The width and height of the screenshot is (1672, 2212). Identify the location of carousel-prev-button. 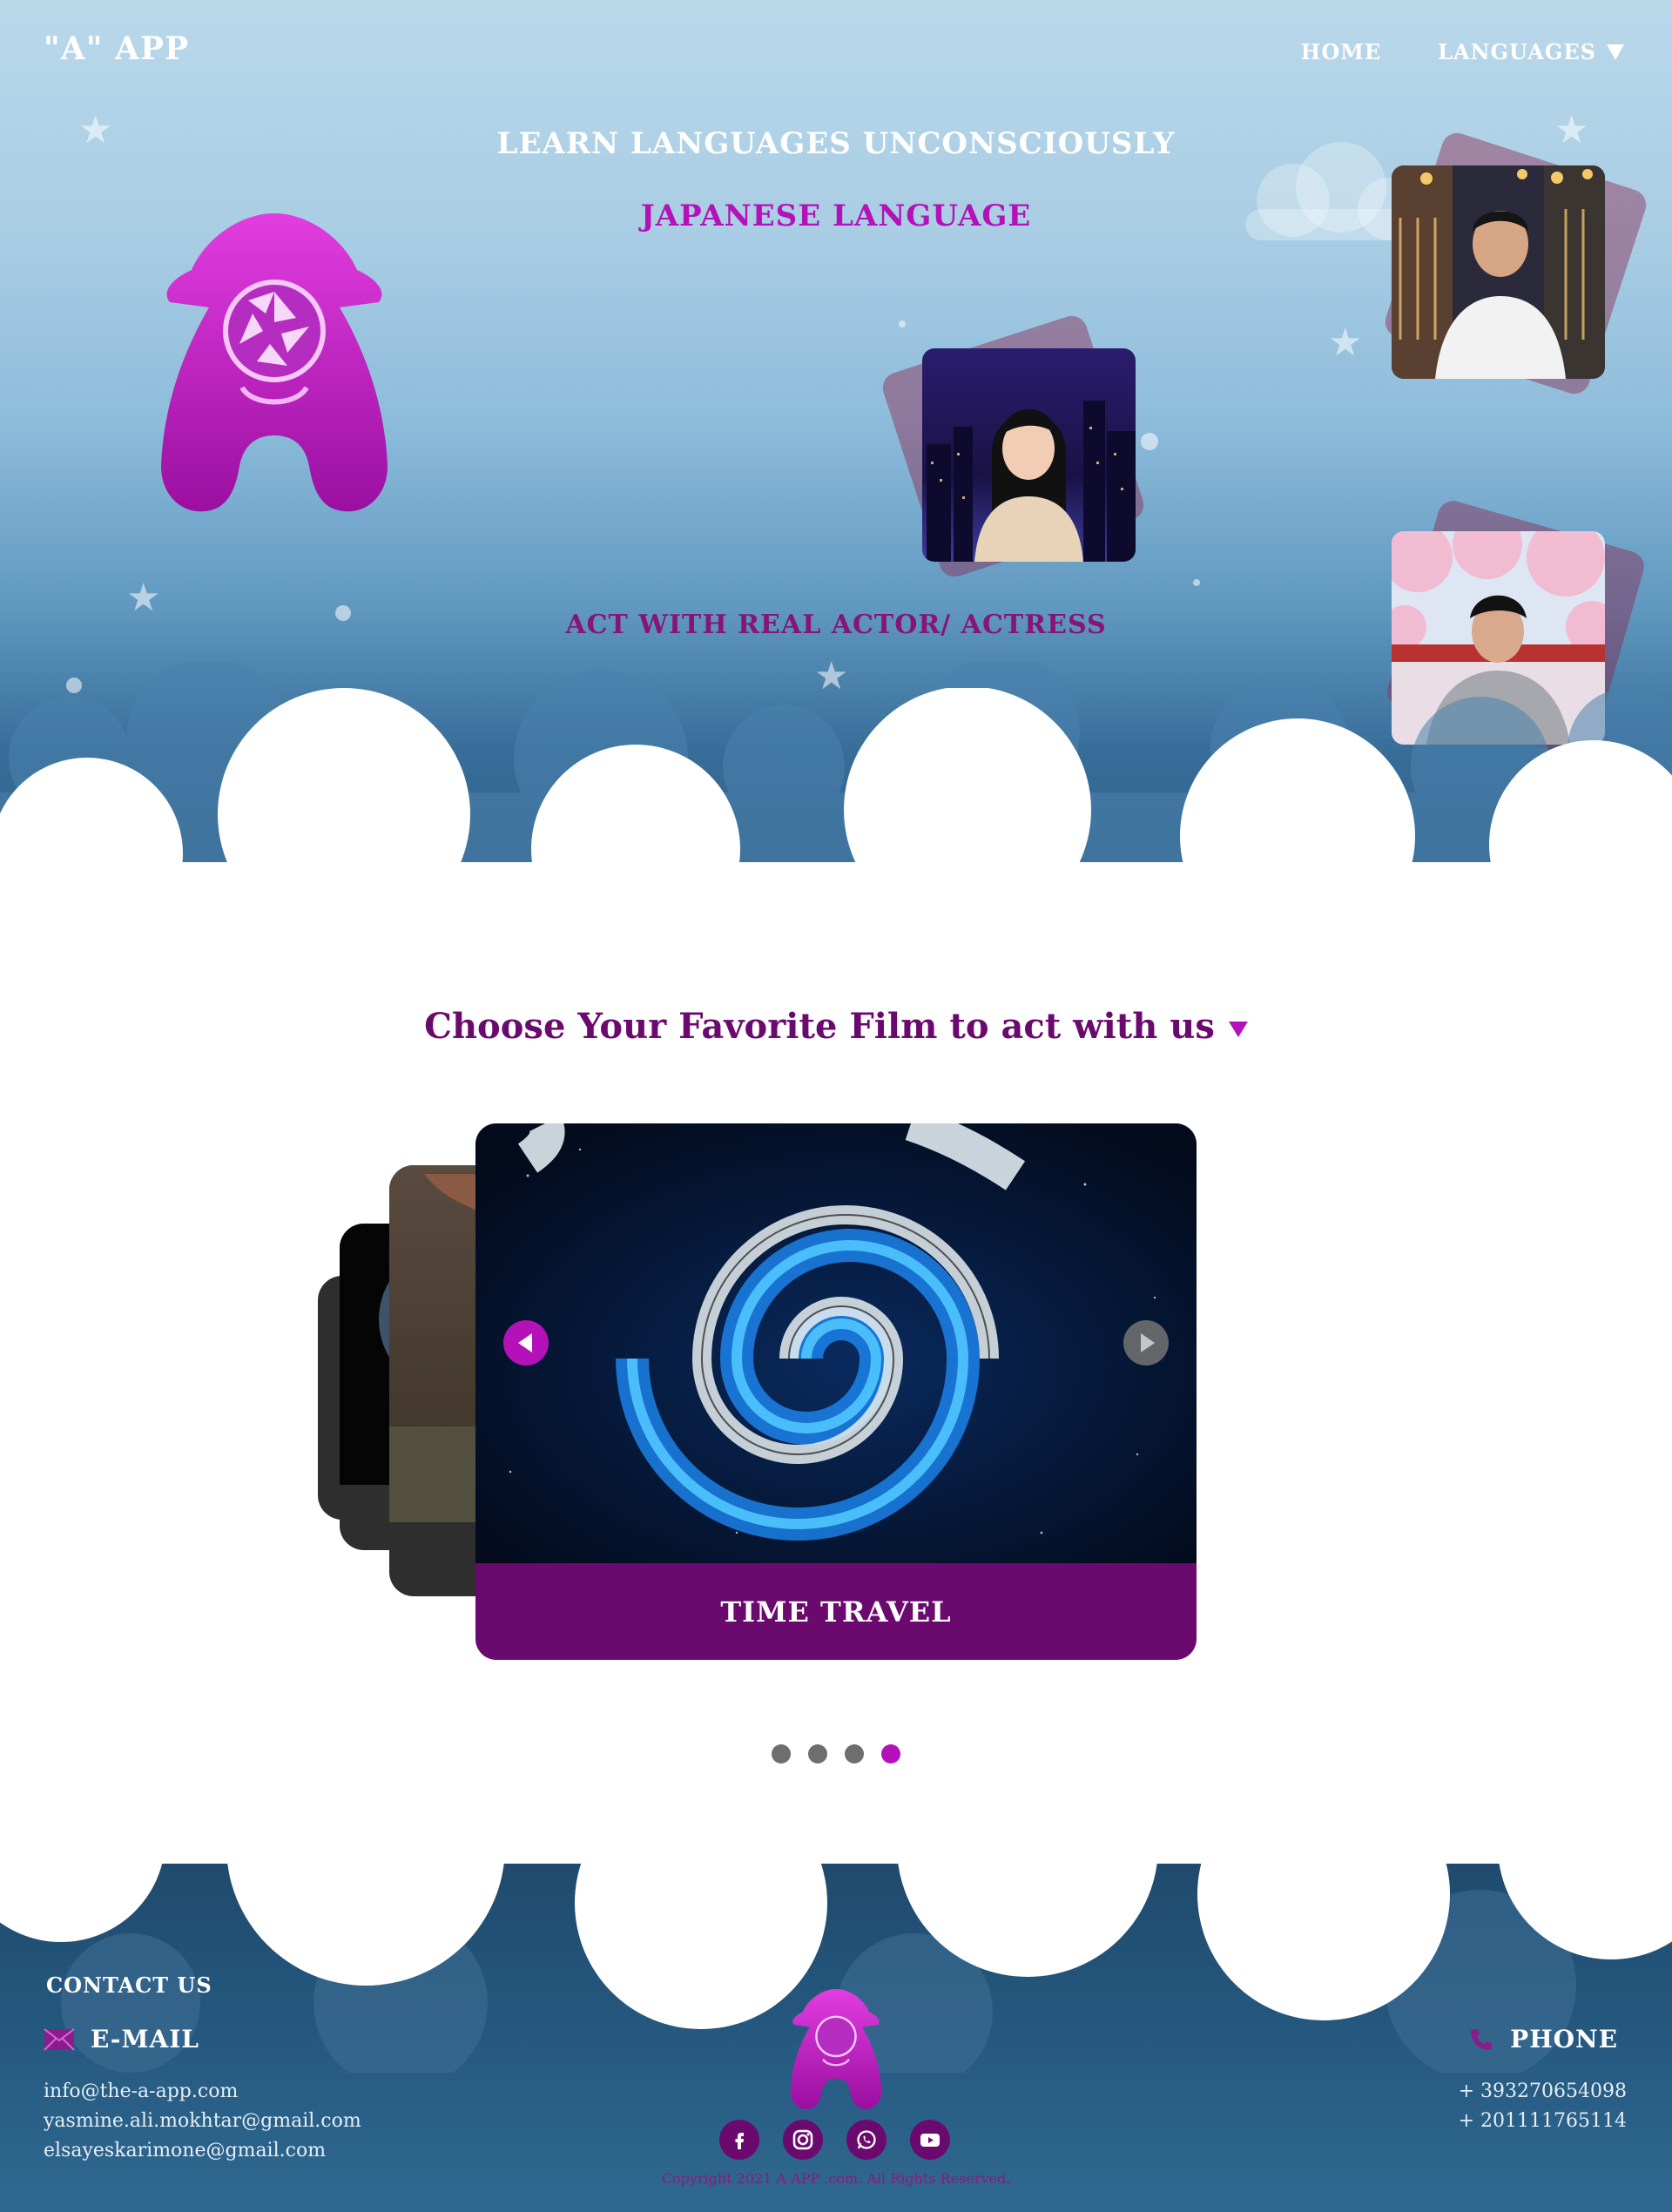
(526, 1343).